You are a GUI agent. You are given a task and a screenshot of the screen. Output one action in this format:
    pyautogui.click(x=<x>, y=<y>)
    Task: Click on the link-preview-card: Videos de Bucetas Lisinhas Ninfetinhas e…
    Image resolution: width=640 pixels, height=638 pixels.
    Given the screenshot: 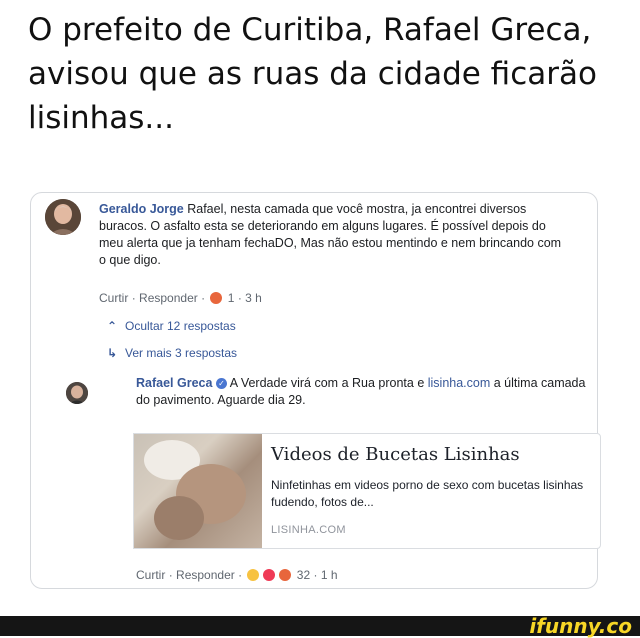 What is the action you would take?
    pyautogui.click(x=367, y=491)
    